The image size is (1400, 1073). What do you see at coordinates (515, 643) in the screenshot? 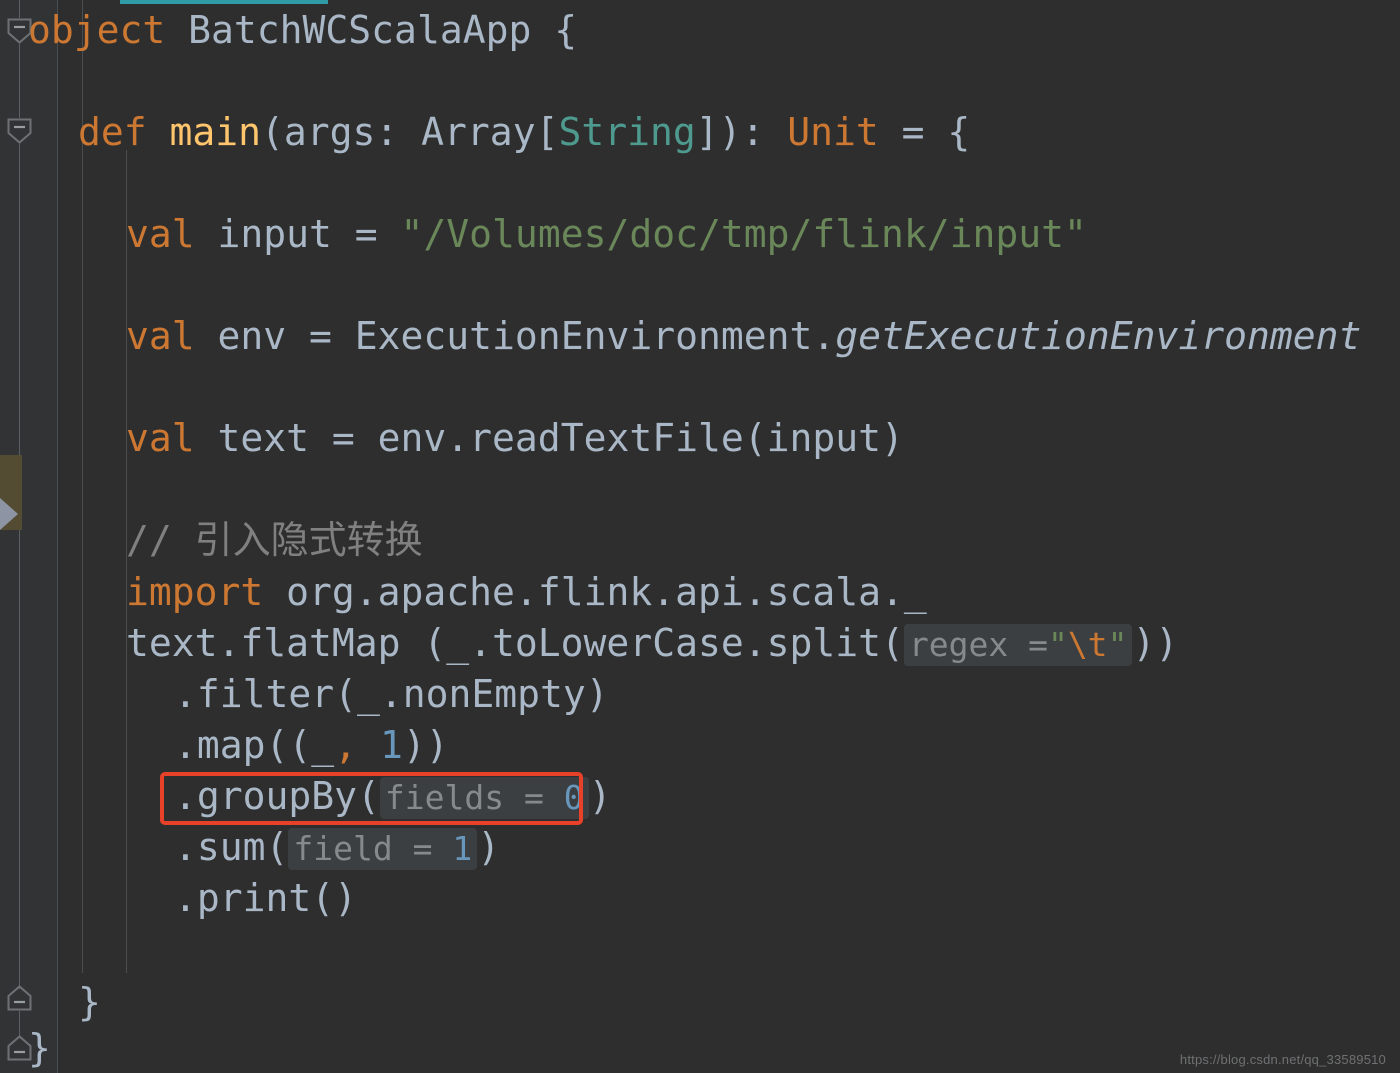
I see `token-identifier: text.flatMap (_.toLowerCase.split(` at bounding box center [515, 643].